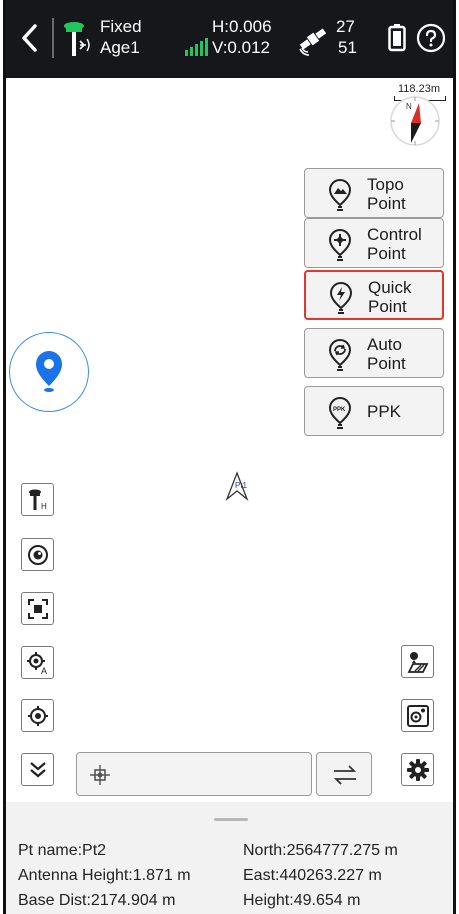  What do you see at coordinates (302, 900) in the screenshot?
I see `height-value: Height:49.654 m` at bounding box center [302, 900].